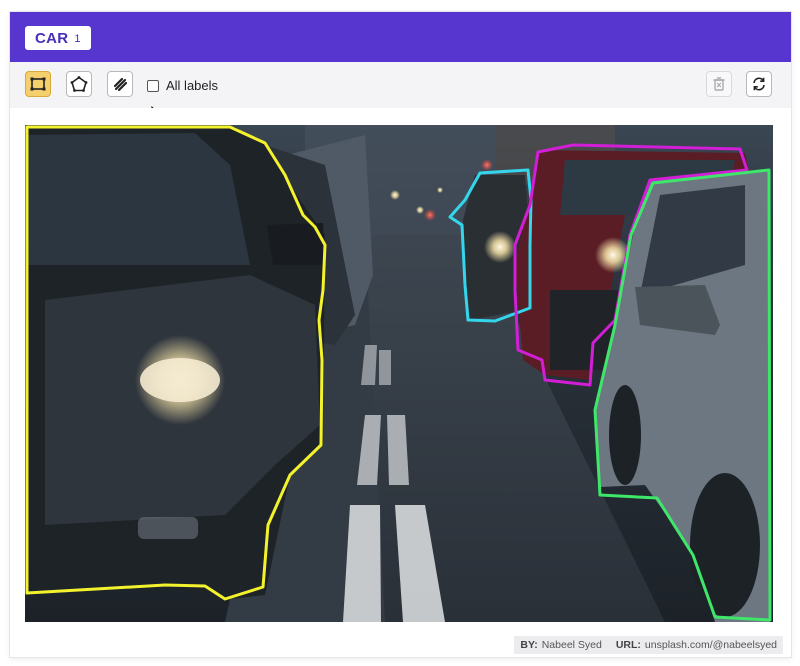 The height and width of the screenshot is (666, 800). What do you see at coordinates (153, 85) in the screenshot?
I see `all-labels-checkbox` at bounding box center [153, 85].